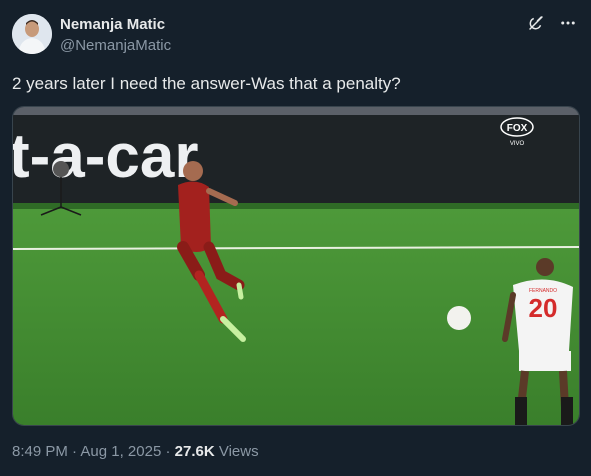  I want to click on views-label: Views, so click(238, 451).